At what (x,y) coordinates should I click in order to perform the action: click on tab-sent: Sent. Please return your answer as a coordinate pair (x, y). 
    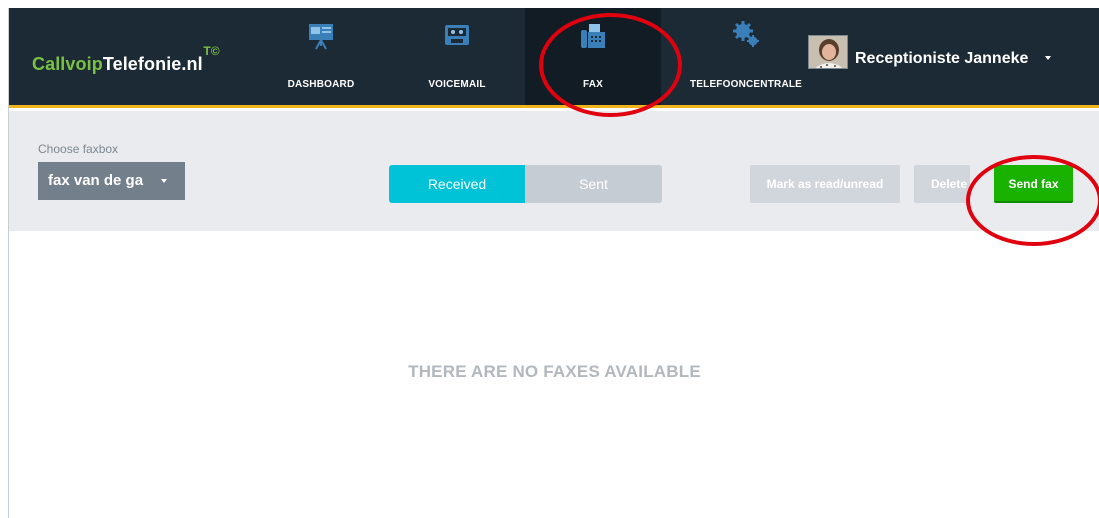
    Looking at the image, I should click on (593, 184).